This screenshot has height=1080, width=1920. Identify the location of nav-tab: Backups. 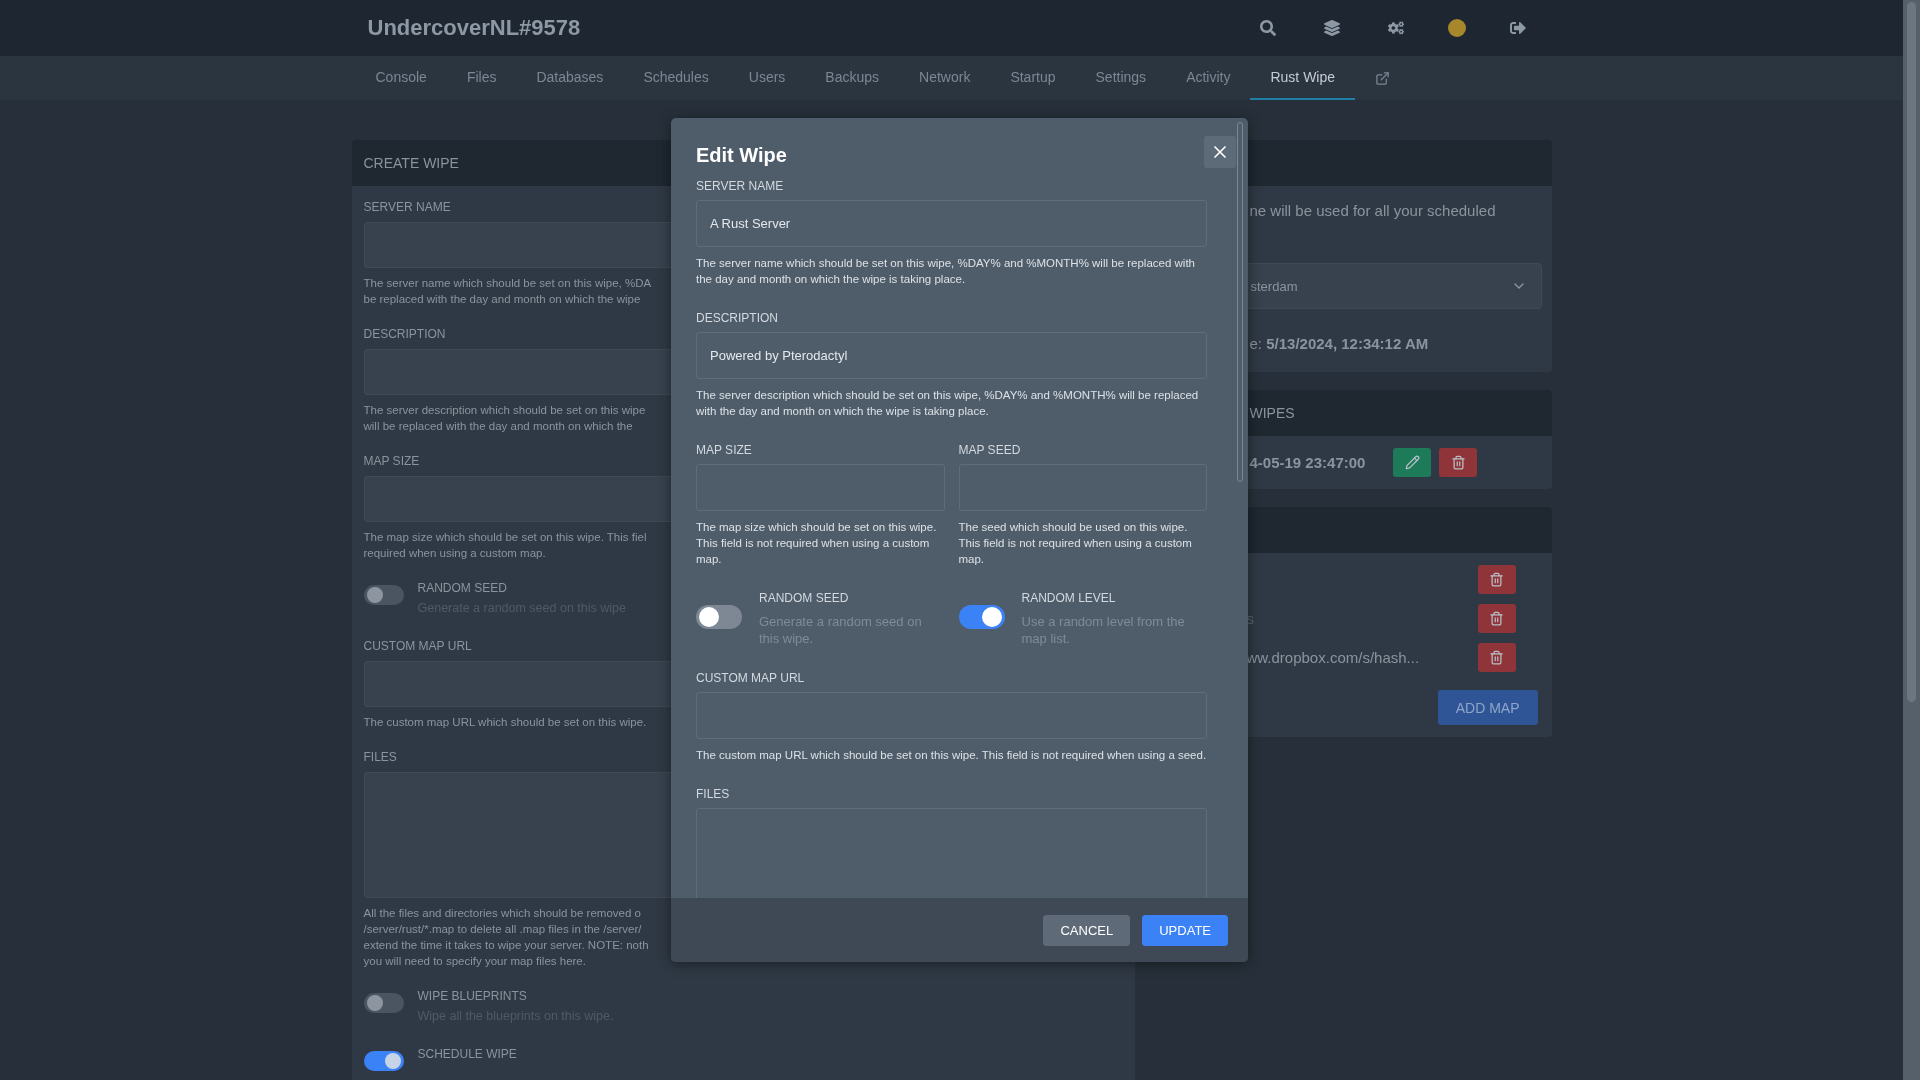
(852, 78).